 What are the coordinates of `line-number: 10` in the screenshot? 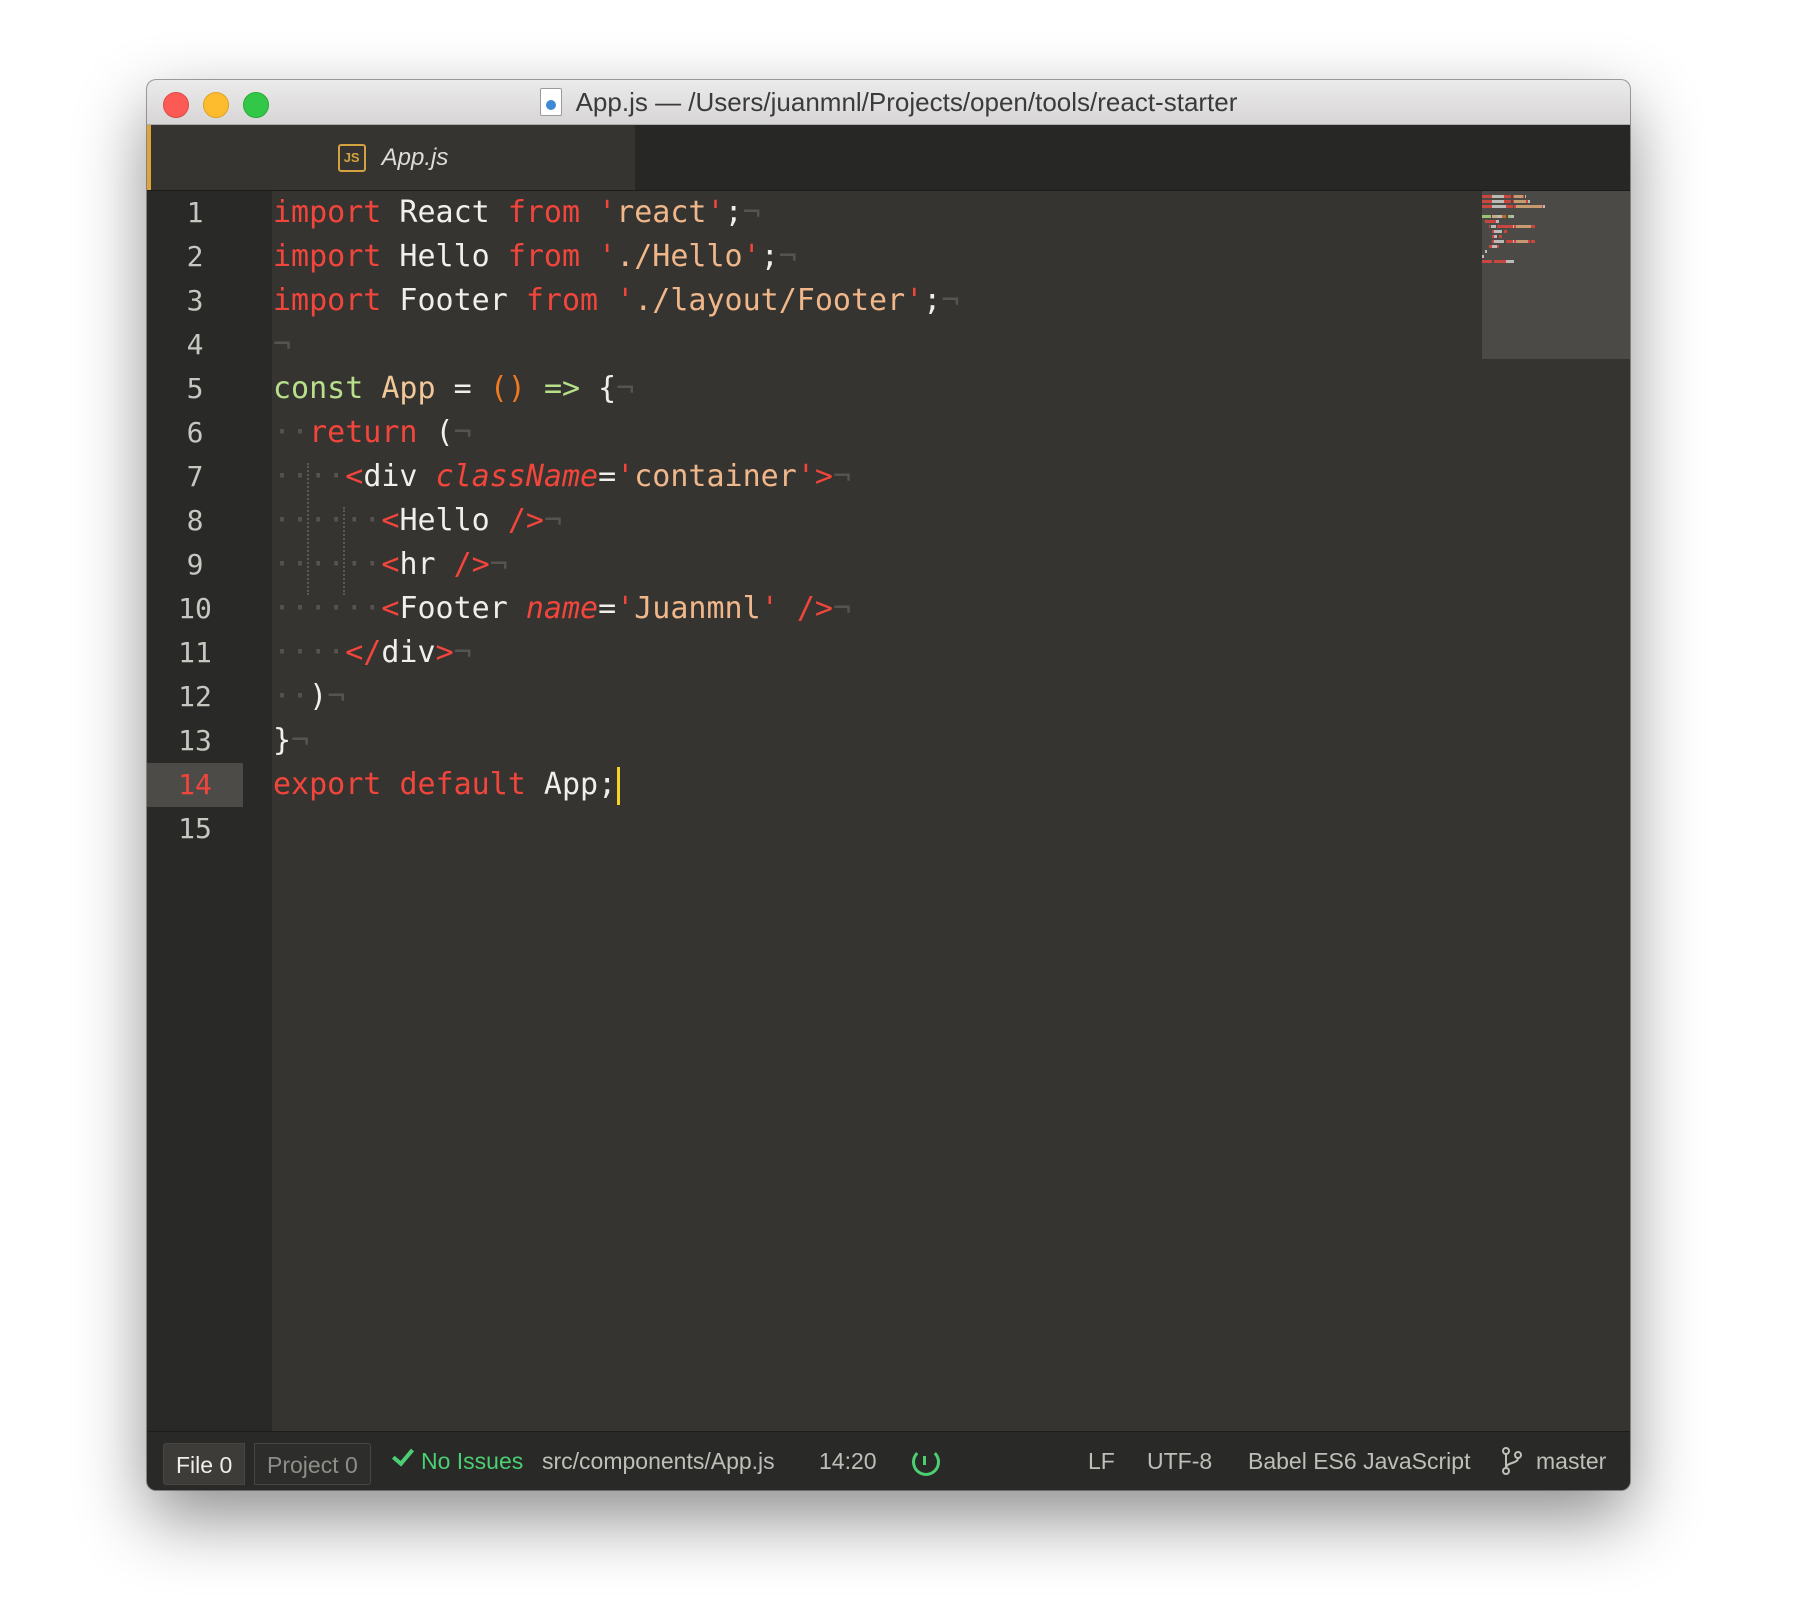 It's located at (195, 609).